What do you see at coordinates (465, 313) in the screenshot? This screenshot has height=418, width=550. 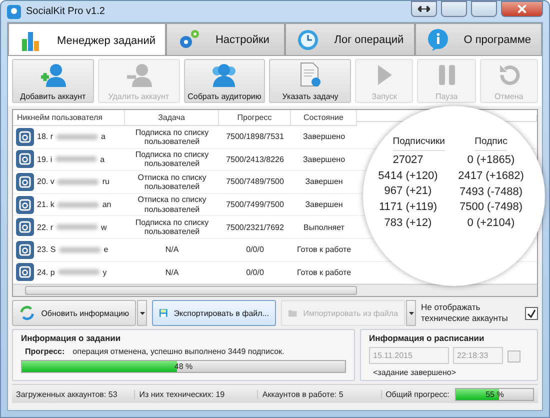 I see `checkbox-label: Не отображать технические аккаунты` at bounding box center [465, 313].